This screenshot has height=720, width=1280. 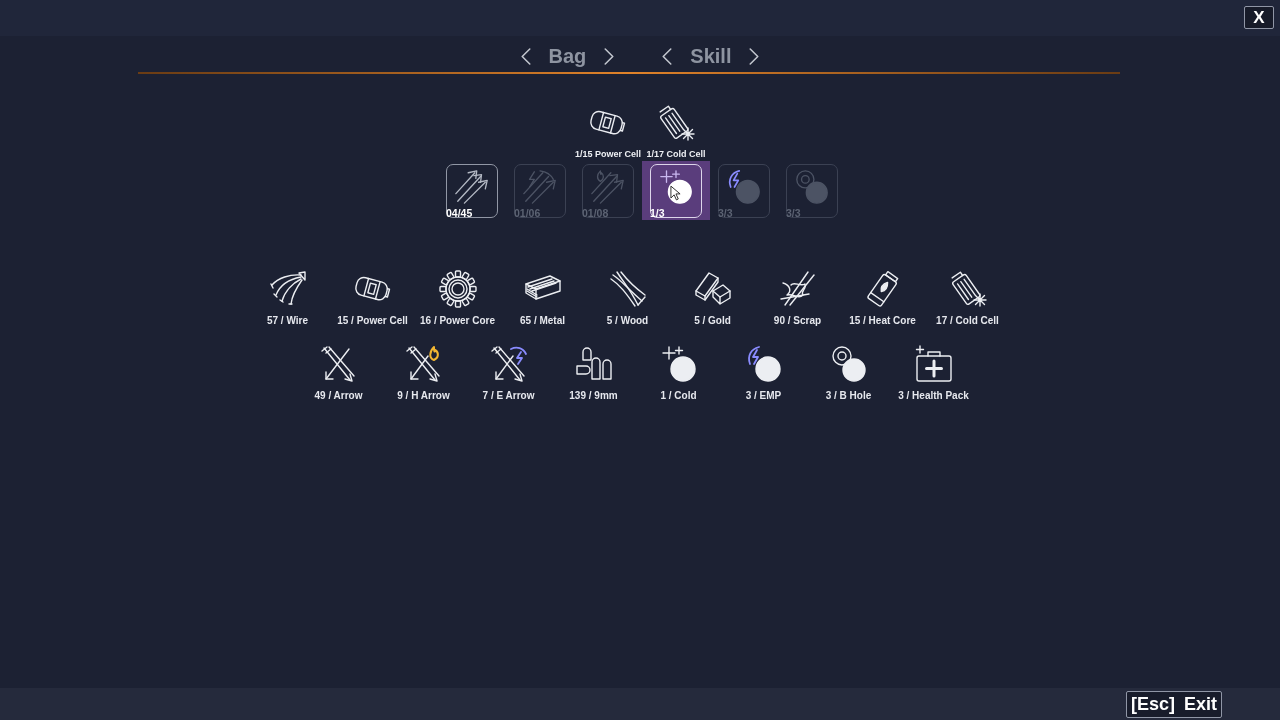 What do you see at coordinates (967, 321) in the screenshot?
I see `item-label: 17 / Cold Cell` at bounding box center [967, 321].